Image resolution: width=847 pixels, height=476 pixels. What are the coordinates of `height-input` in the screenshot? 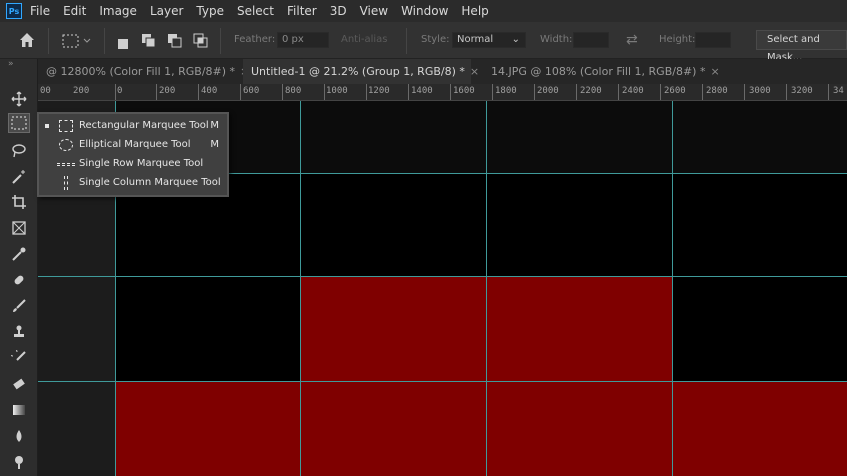 It's located at (713, 40).